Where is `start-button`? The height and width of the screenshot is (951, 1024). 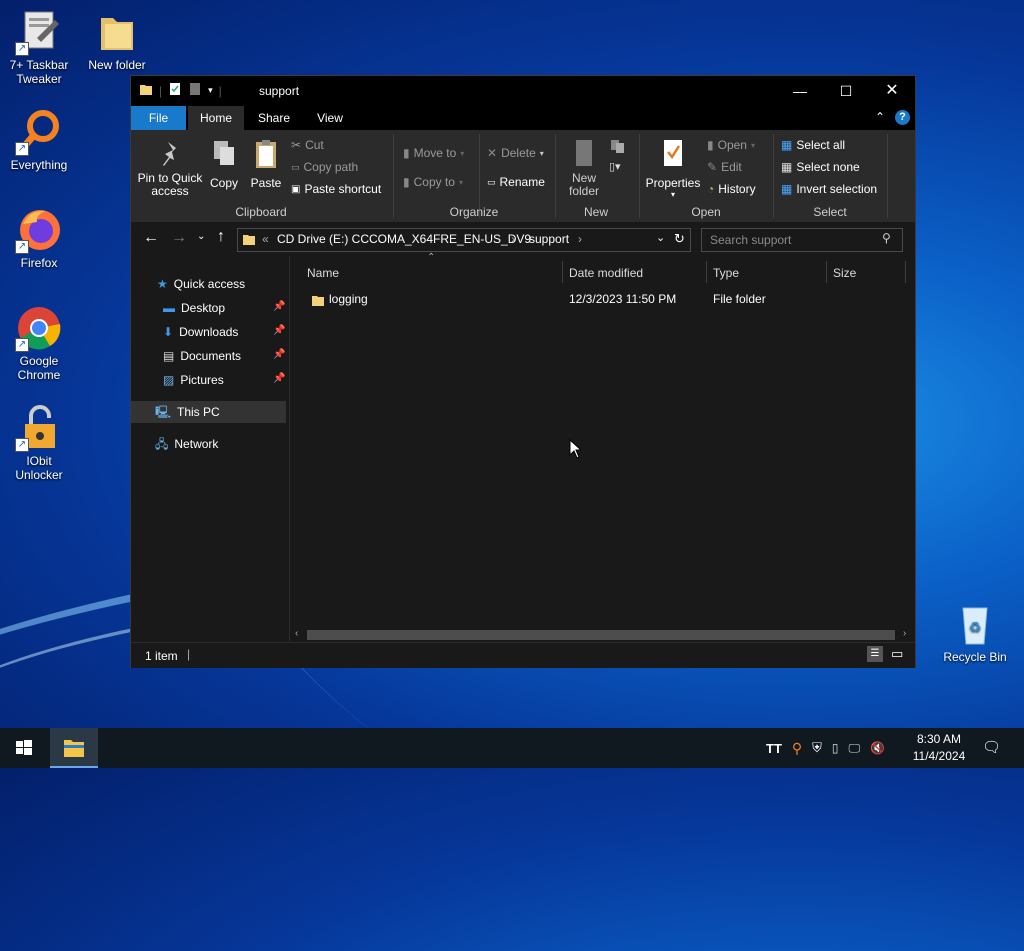 start-button is located at coordinates (24, 748).